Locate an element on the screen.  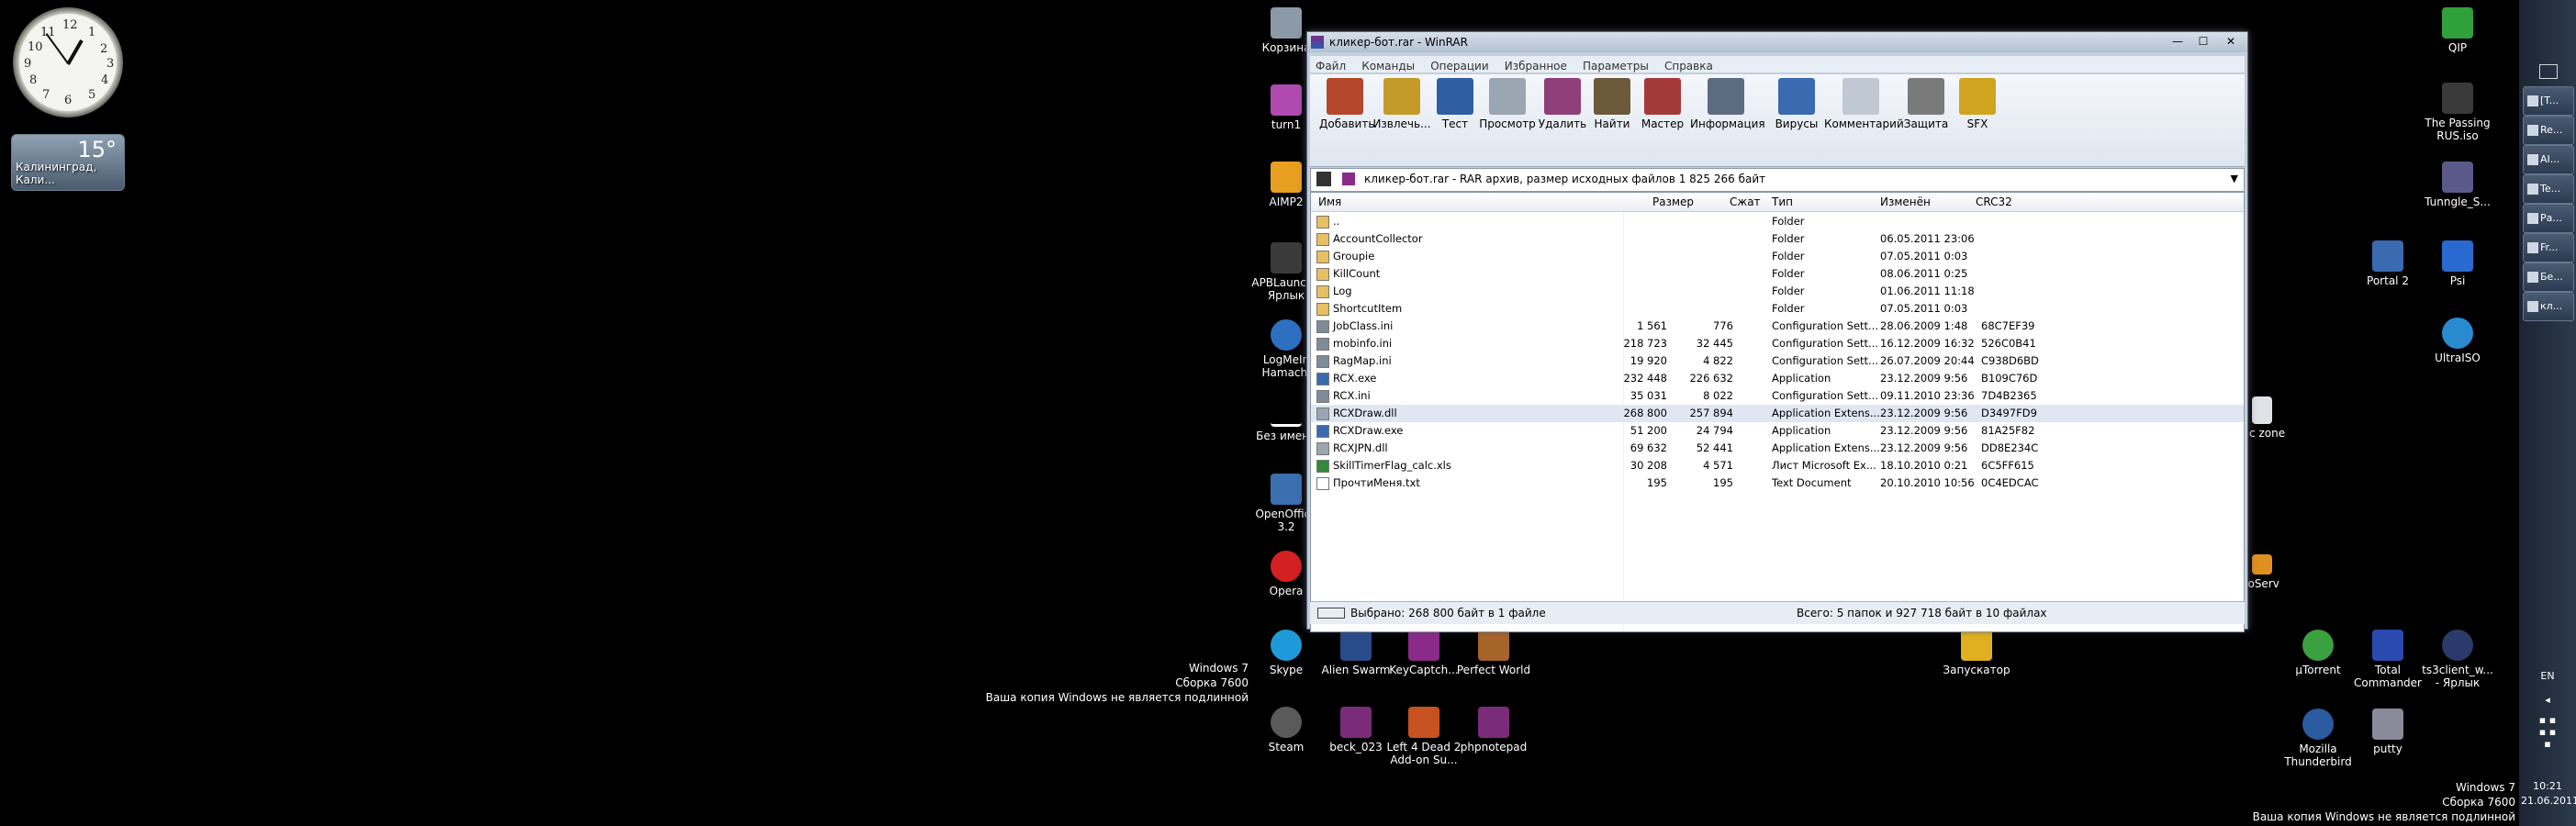
add-button: Добавить is located at coordinates (1346, 104).